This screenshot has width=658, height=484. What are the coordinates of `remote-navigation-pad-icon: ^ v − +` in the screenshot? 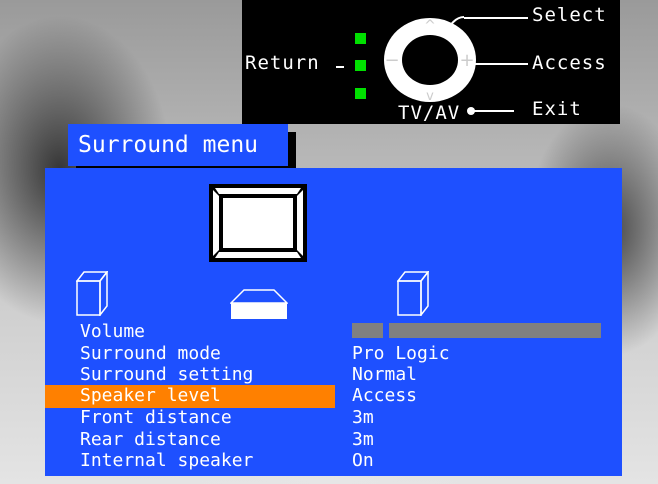 It's located at (430, 61).